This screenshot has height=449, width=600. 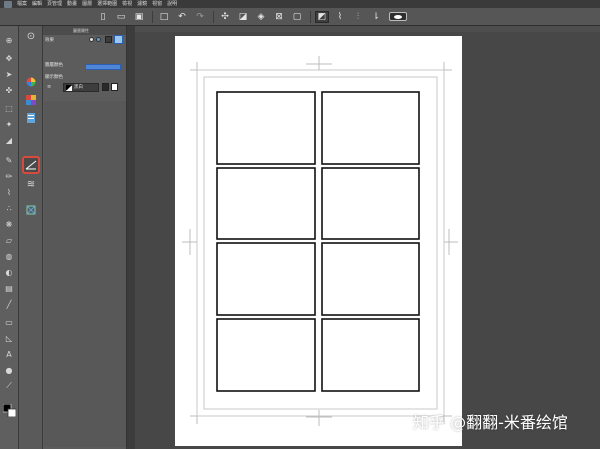 I want to click on panel-r1-c1, so click(x=266, y=128).